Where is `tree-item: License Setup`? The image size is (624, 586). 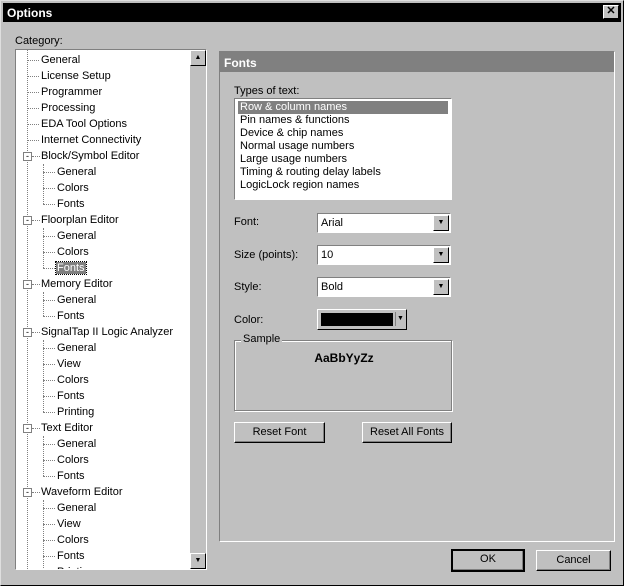 tree-item: License Setup is located at coordinates (76, 76).